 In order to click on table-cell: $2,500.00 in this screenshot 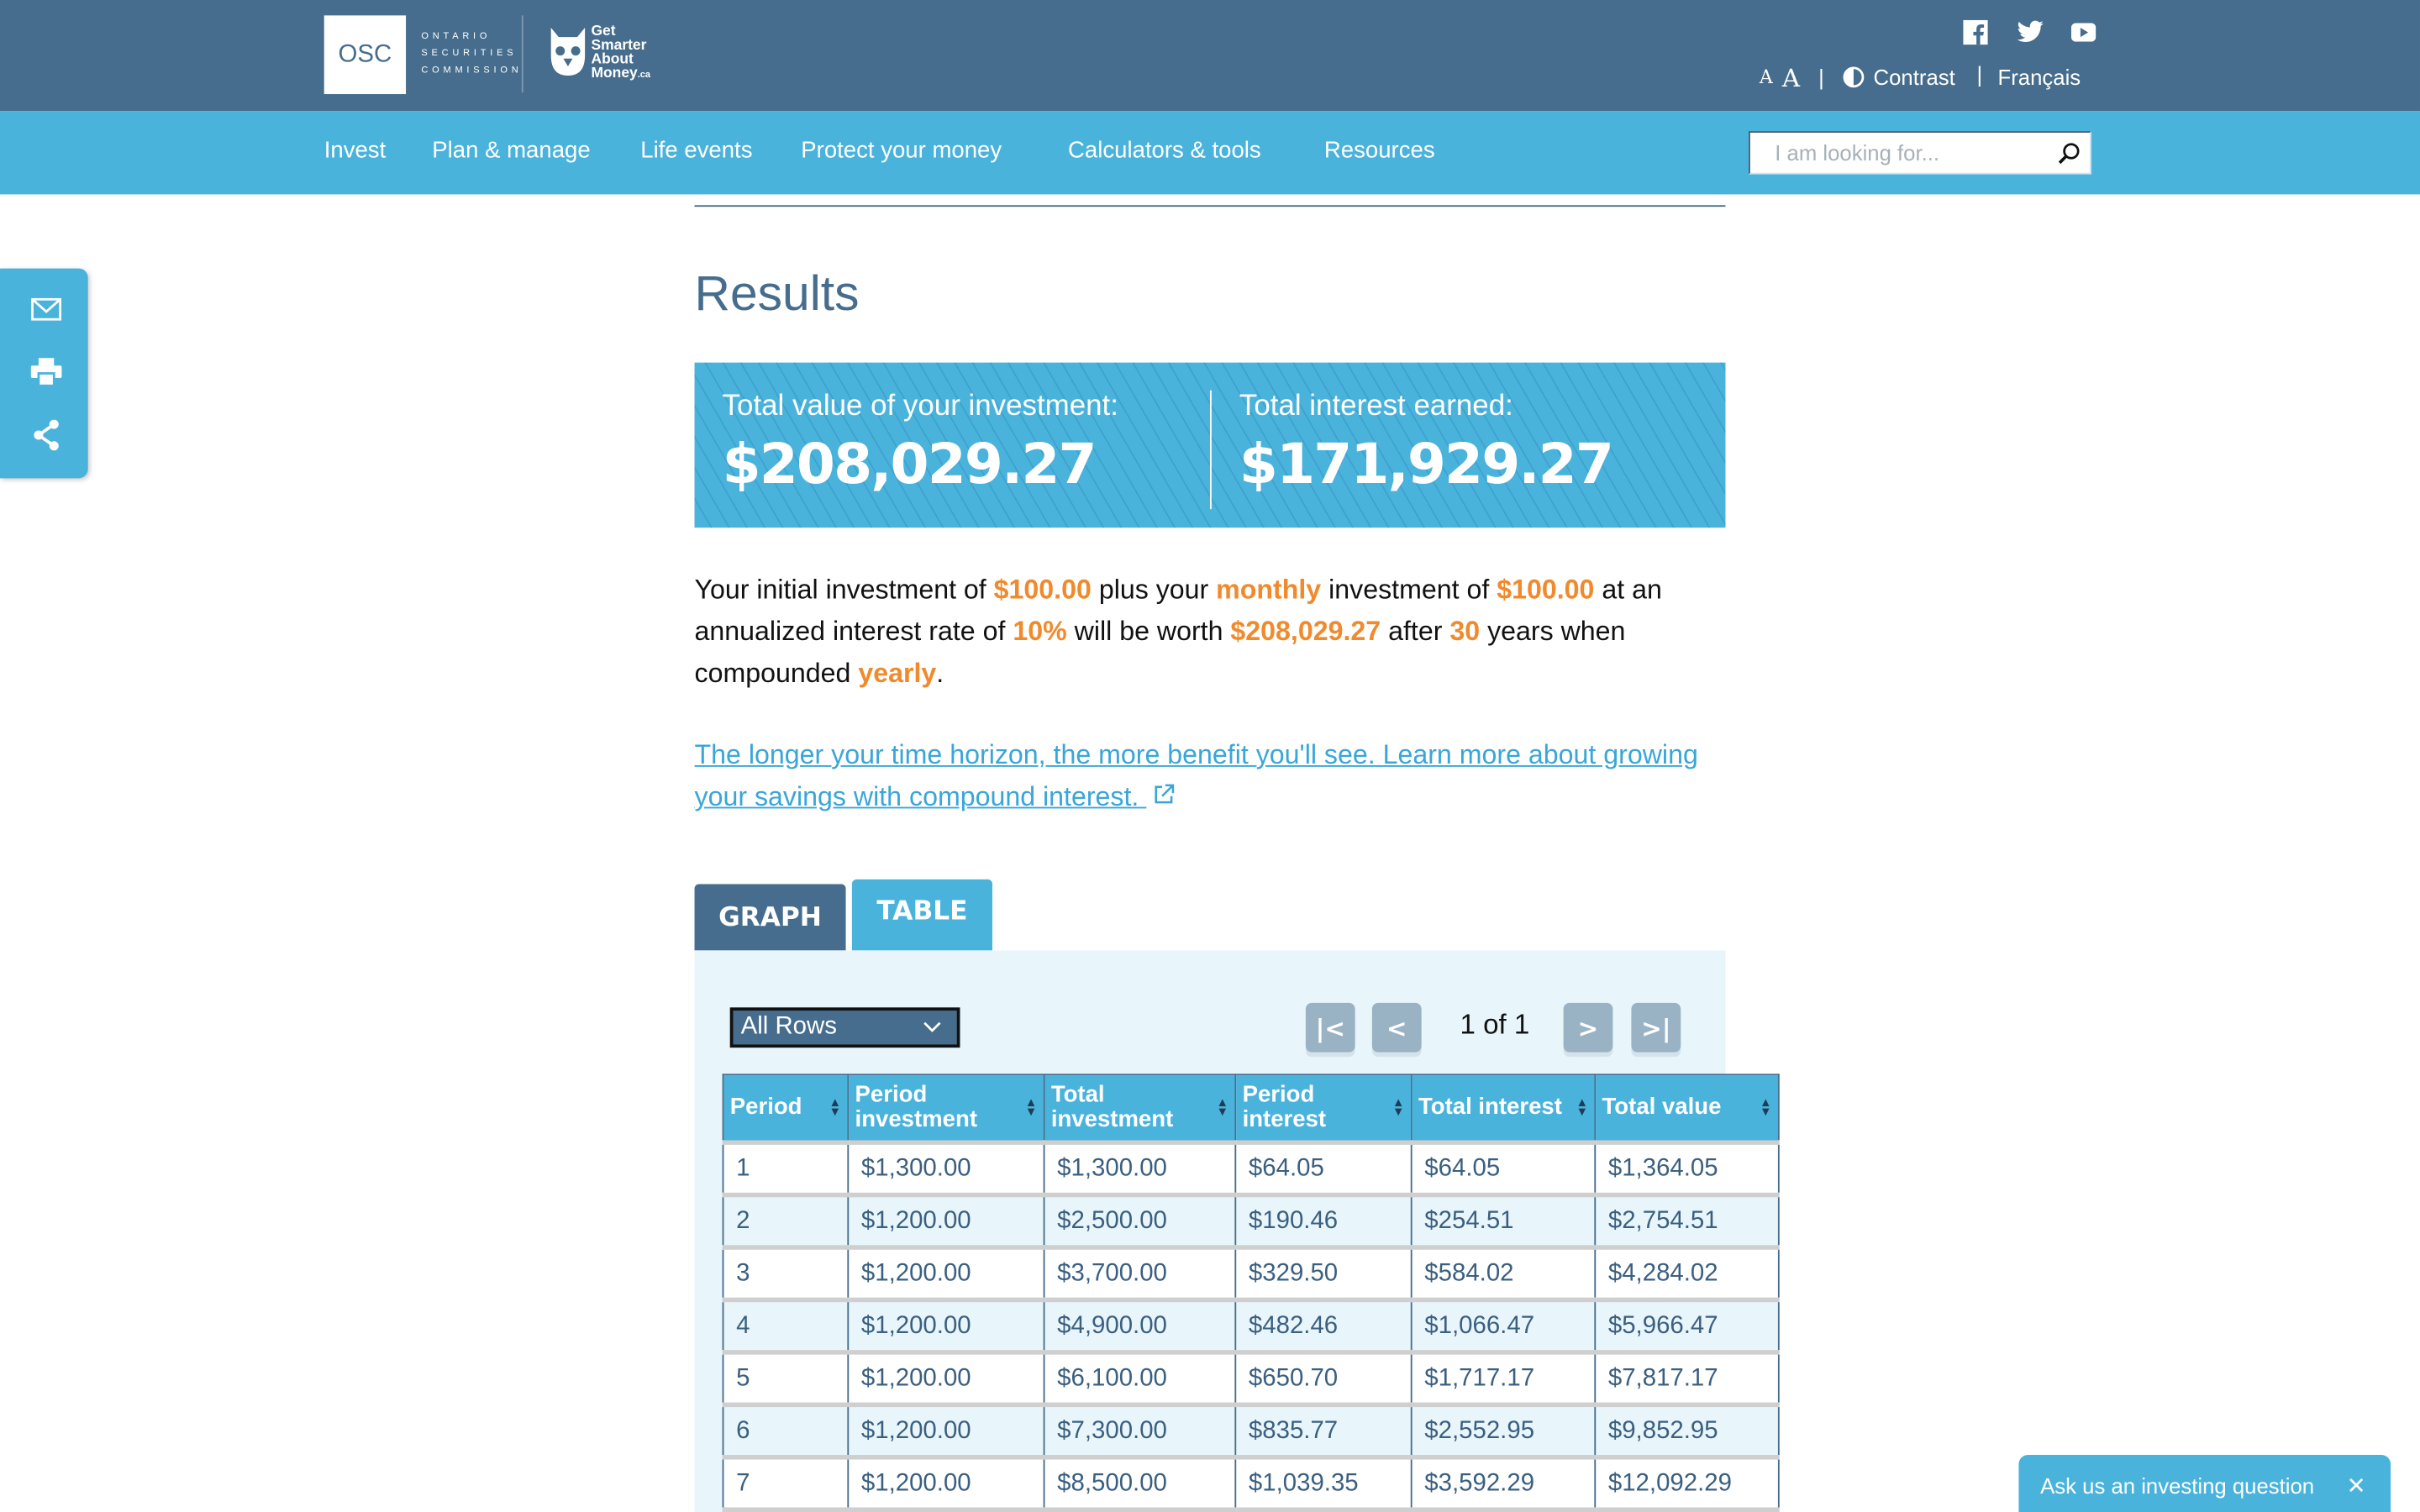, I will do `click(1140, 1222)`.